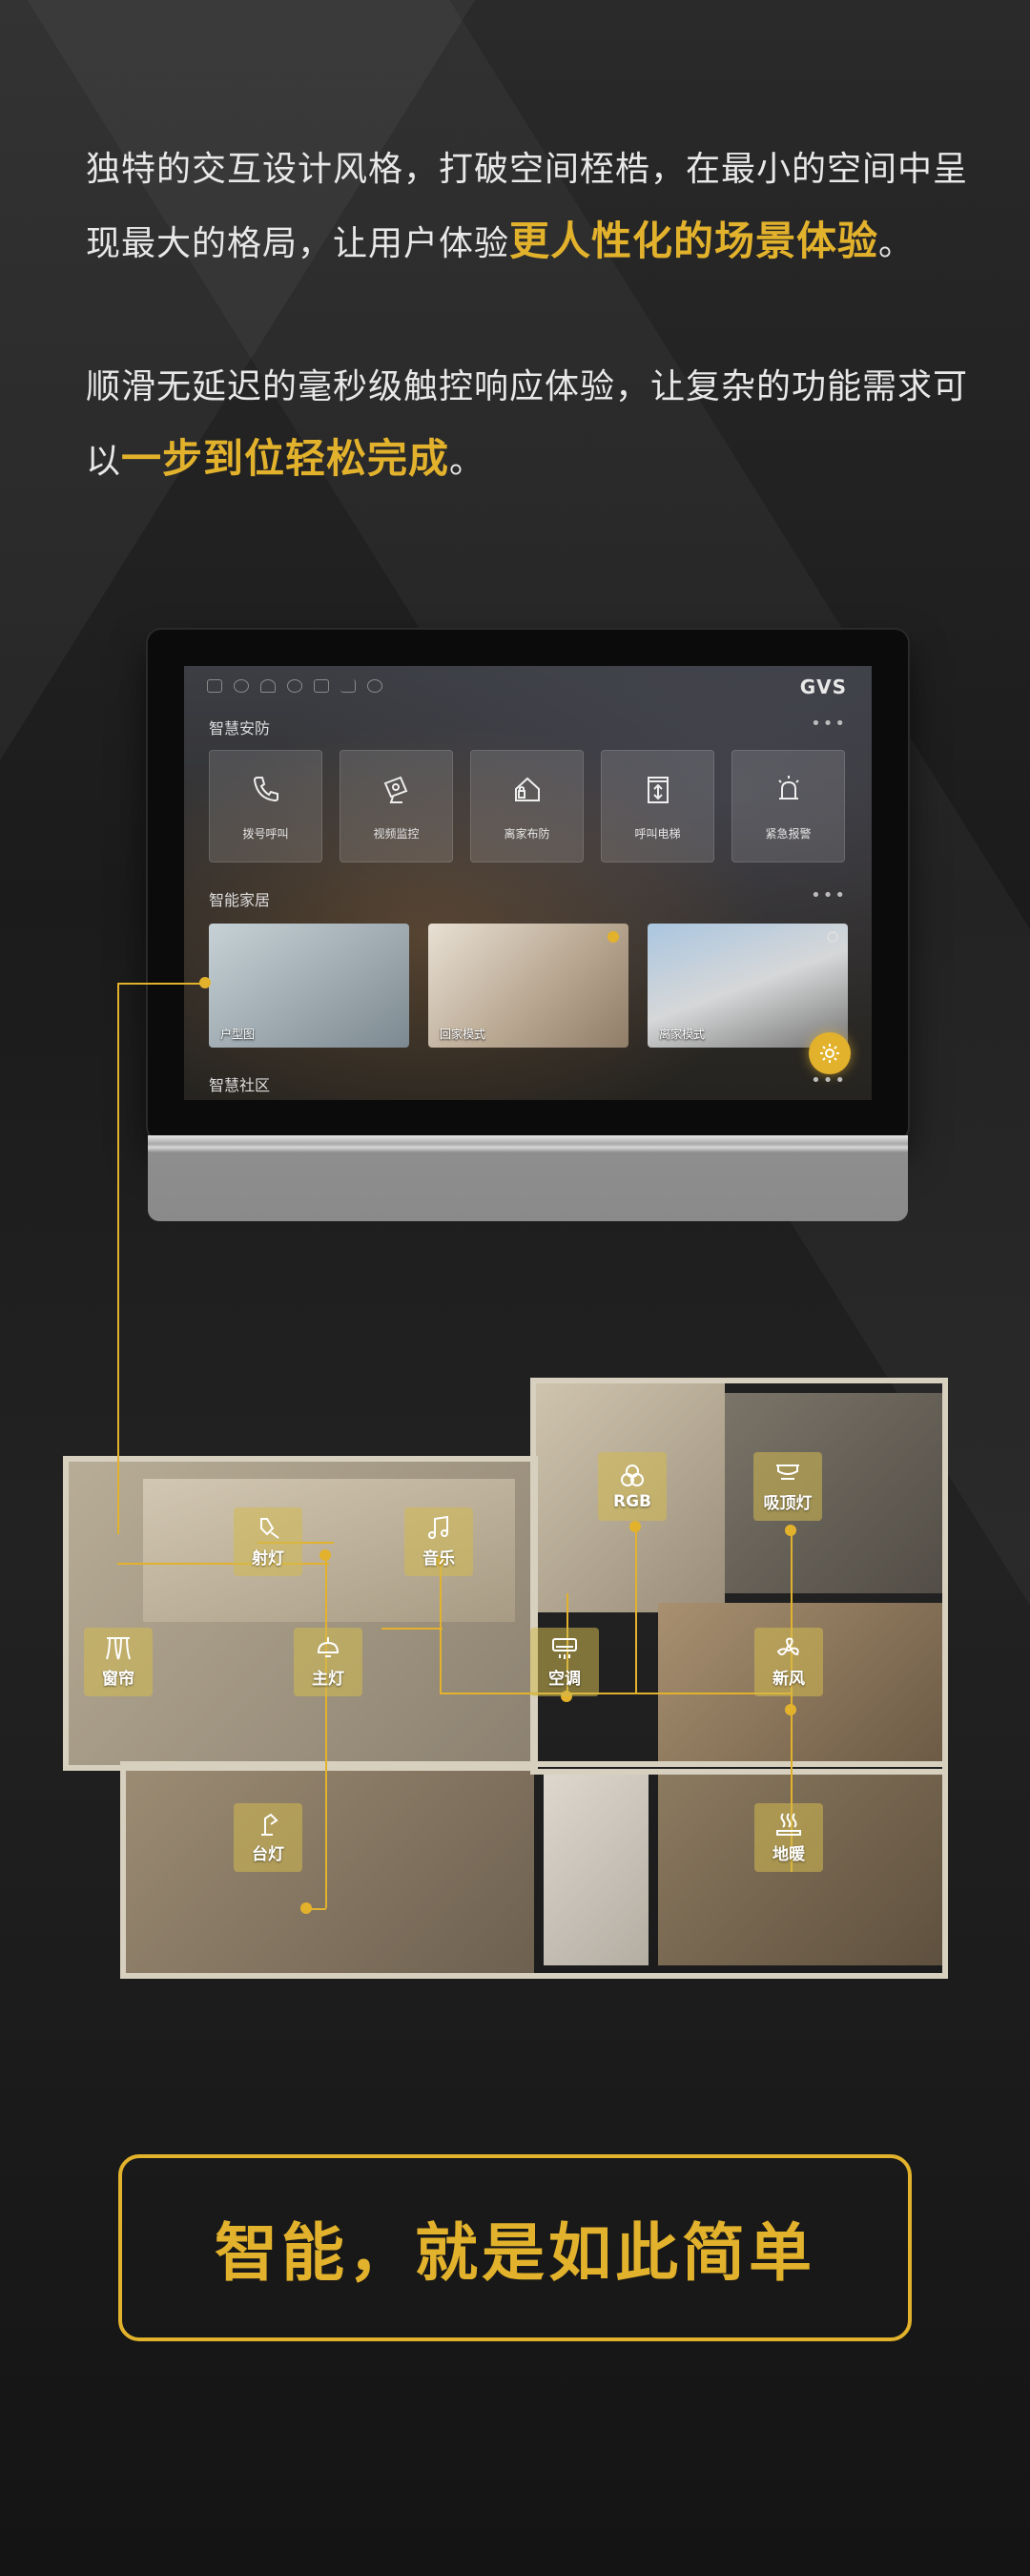 The image size is (1030, 2576). Describe the element at coordinates (268, 1541) in the screenshot. I see `control-spotlight: 射灯` at that location.